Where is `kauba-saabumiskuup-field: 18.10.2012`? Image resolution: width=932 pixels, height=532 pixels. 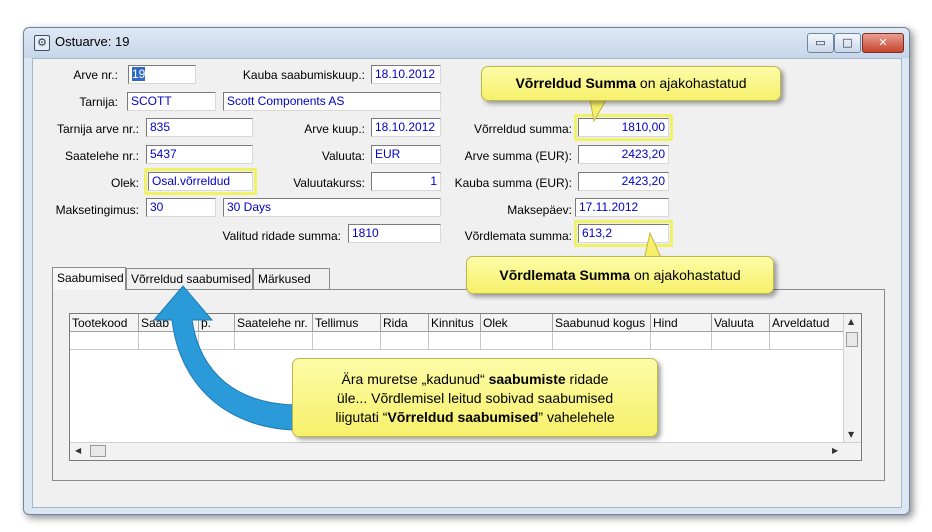 kauba-saabumiskuup-field: 18.10.2012 is located at coordinates (406, 74).